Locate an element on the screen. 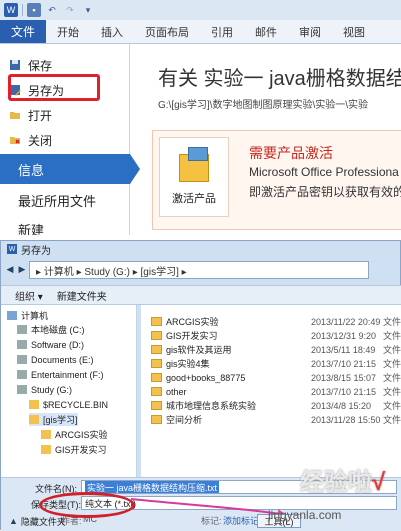 Image resolution: width=401 pixels, height=531 pixels. menu-recent-label: 最近所用文件 is located at coordinates (57, 201).